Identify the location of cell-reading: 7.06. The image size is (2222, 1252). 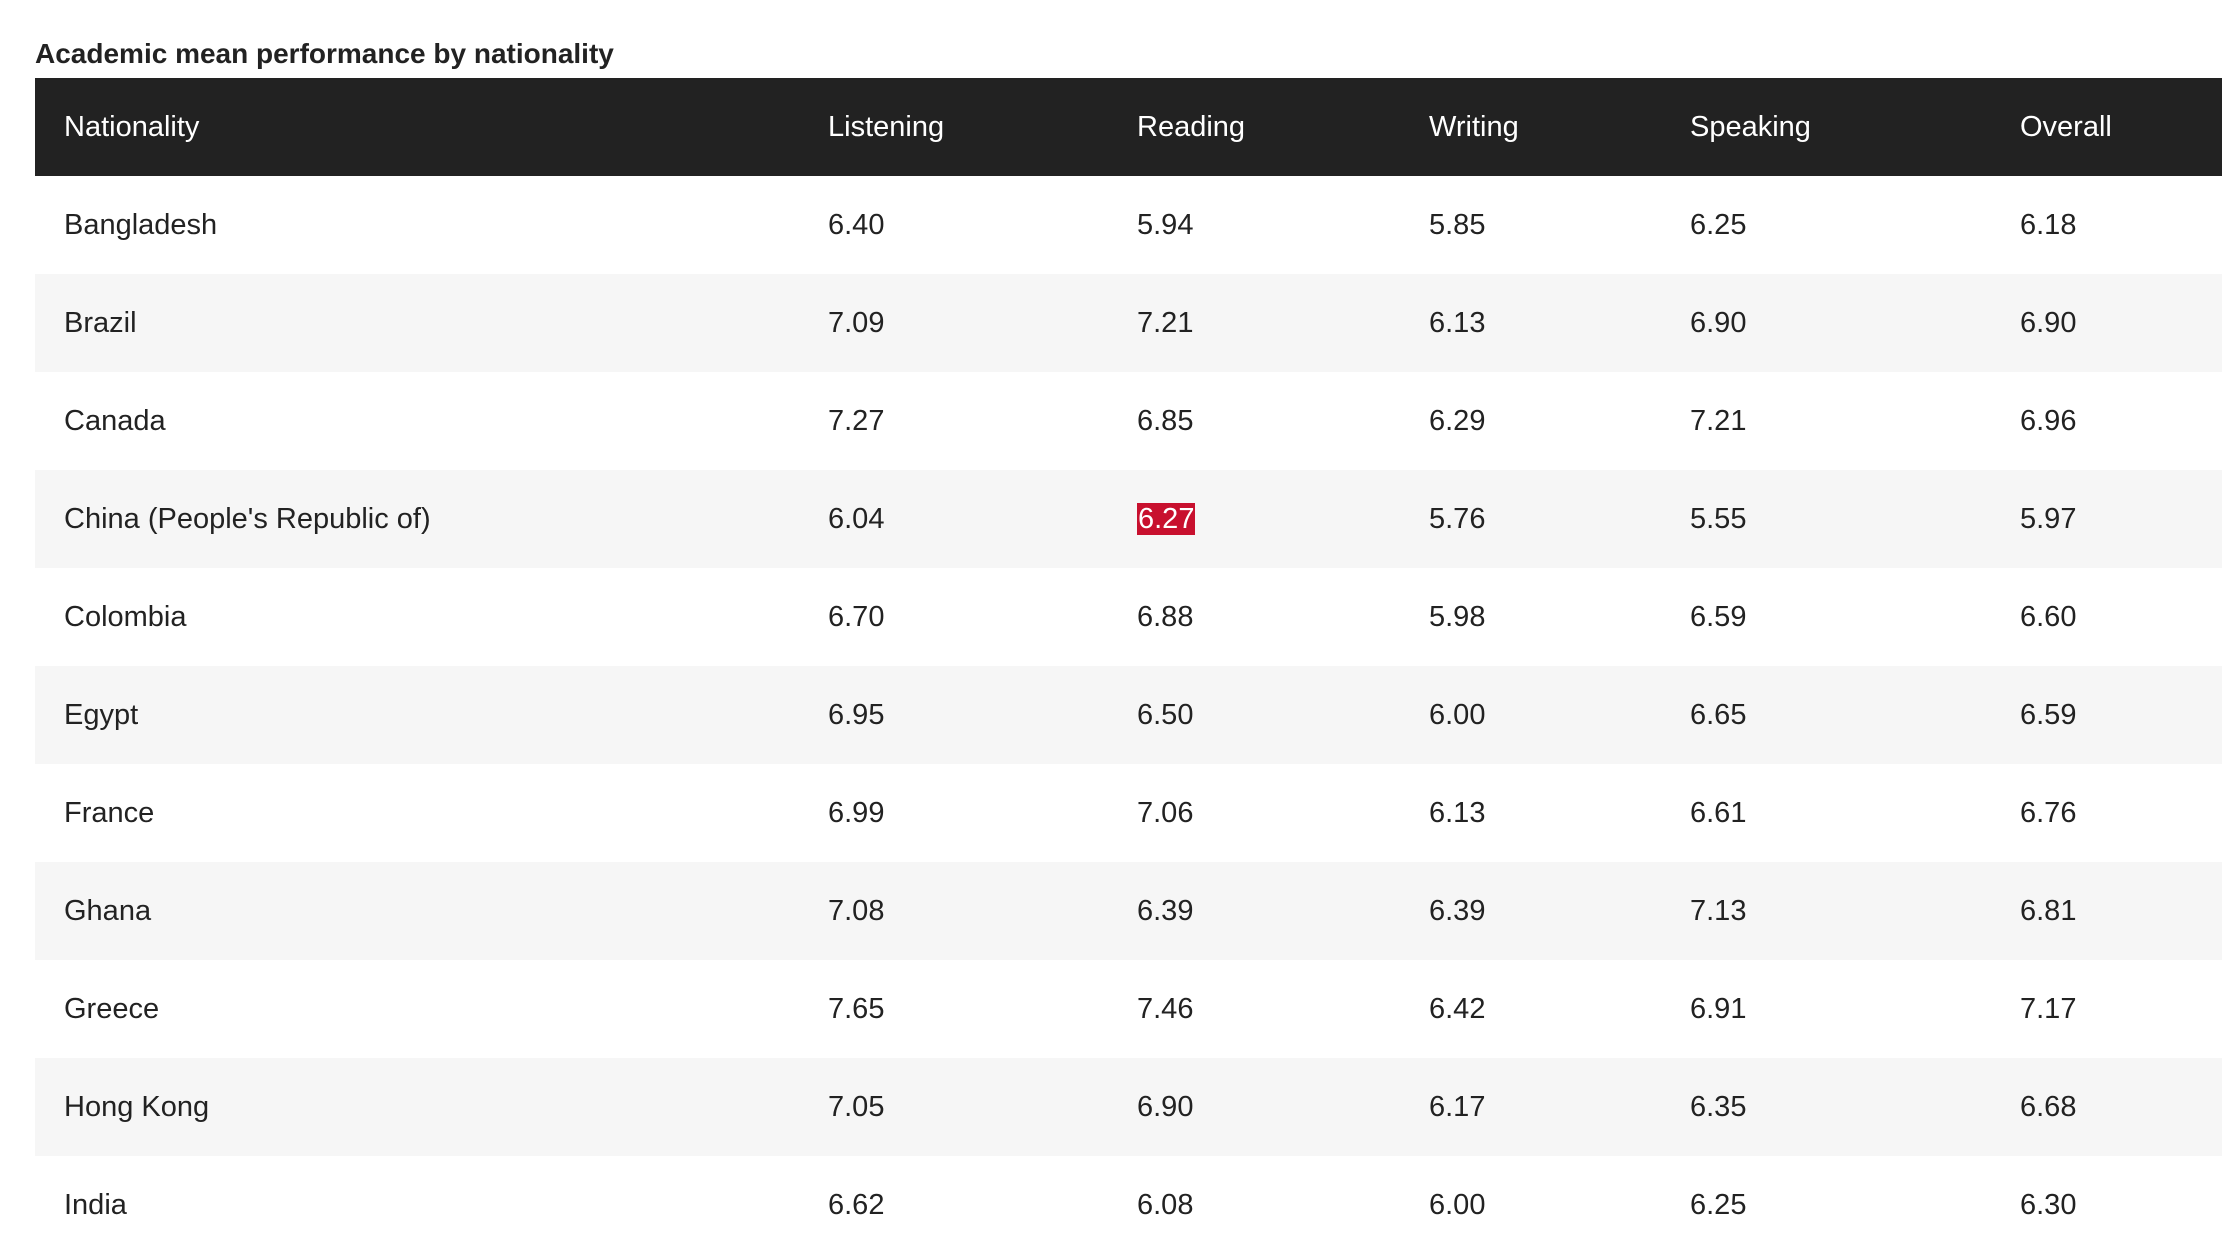
(1165, 812).